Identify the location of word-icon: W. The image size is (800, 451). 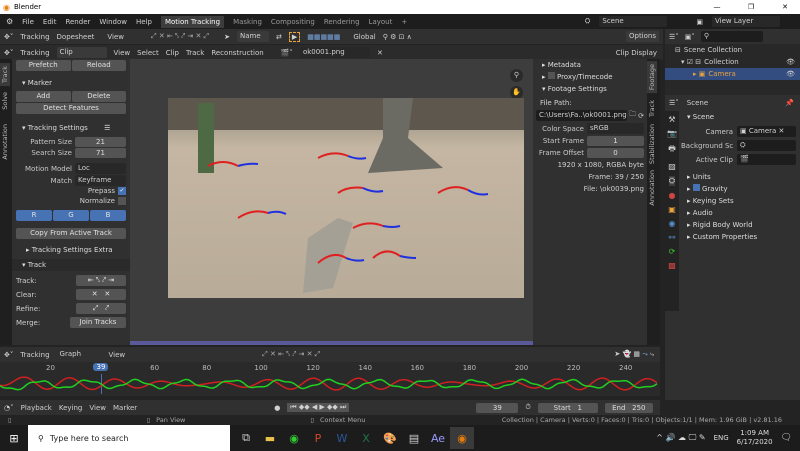
(342, 438).